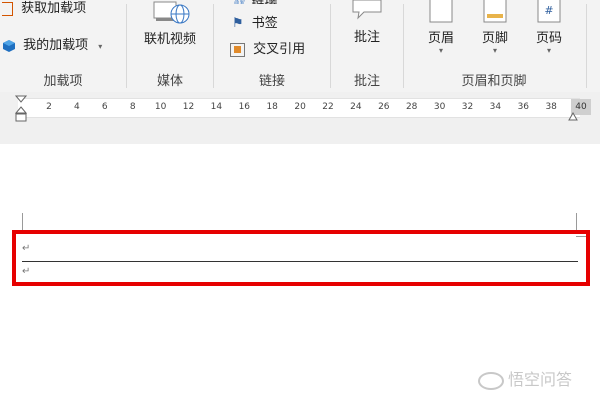  What do you see at coordinates (494, 38) in the screenshot?
I see `footer-label: 页脚` at bounding box center [494, 38].